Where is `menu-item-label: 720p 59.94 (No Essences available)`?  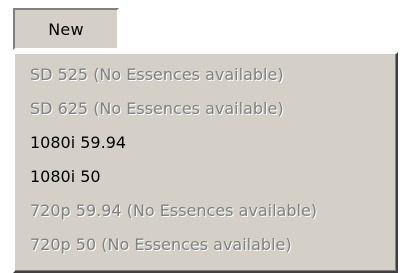
menu-item-label: 720p 59.94 (No Essences available) is located at coordinates (174, 210).